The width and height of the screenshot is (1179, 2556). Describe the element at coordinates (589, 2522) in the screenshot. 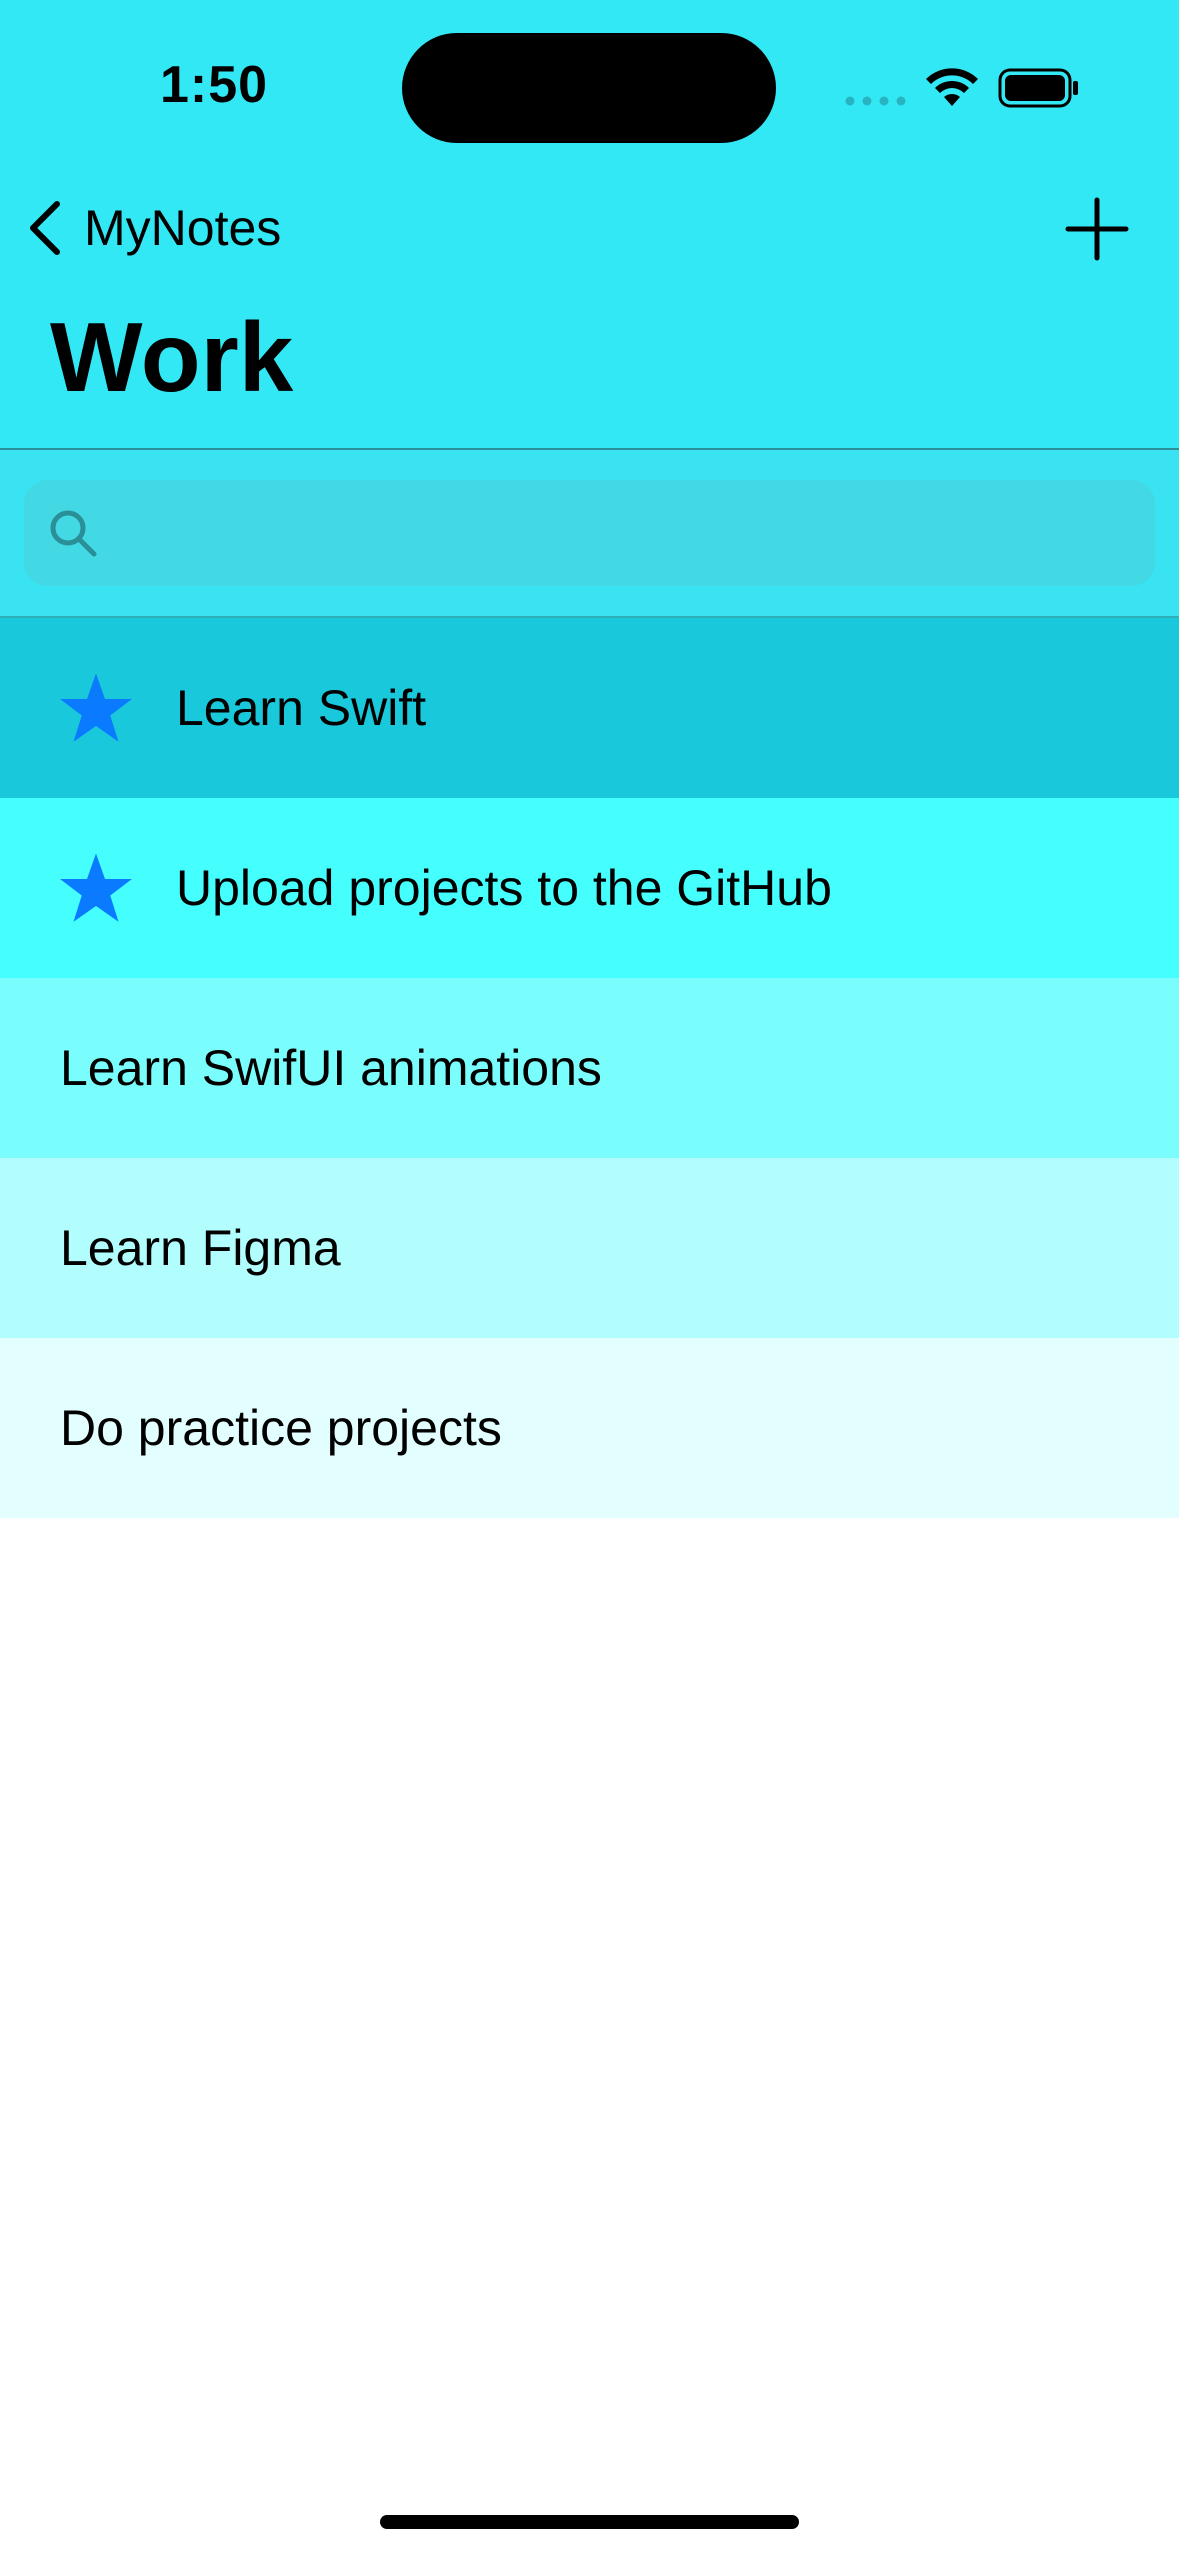

I see `home-indicator` at that location.